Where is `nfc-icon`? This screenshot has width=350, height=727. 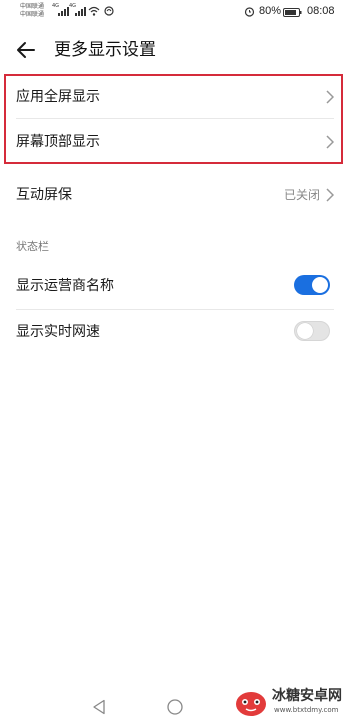 nfc-icon is located at coordinates (109, 11).